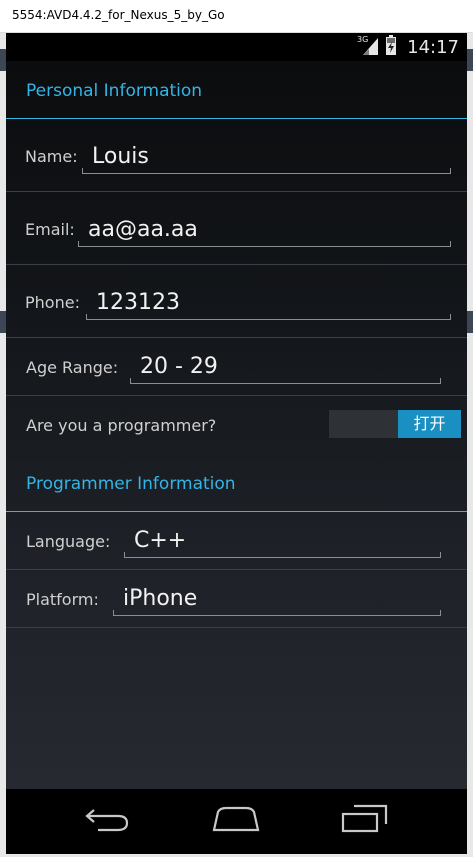 The height and width of the screenshot is (857, 473). What do you see at coordinates (391, 47) in the screenshot?
I see `battery-icon` at bounding box center [391, 47].